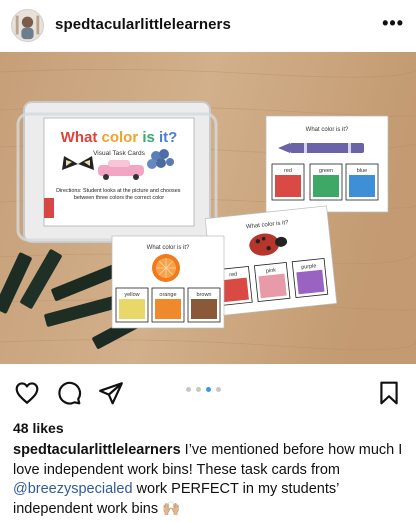  Describe the element at coordinates (271, 271) in the screenshot. I see `svg-text: pink` at that location.